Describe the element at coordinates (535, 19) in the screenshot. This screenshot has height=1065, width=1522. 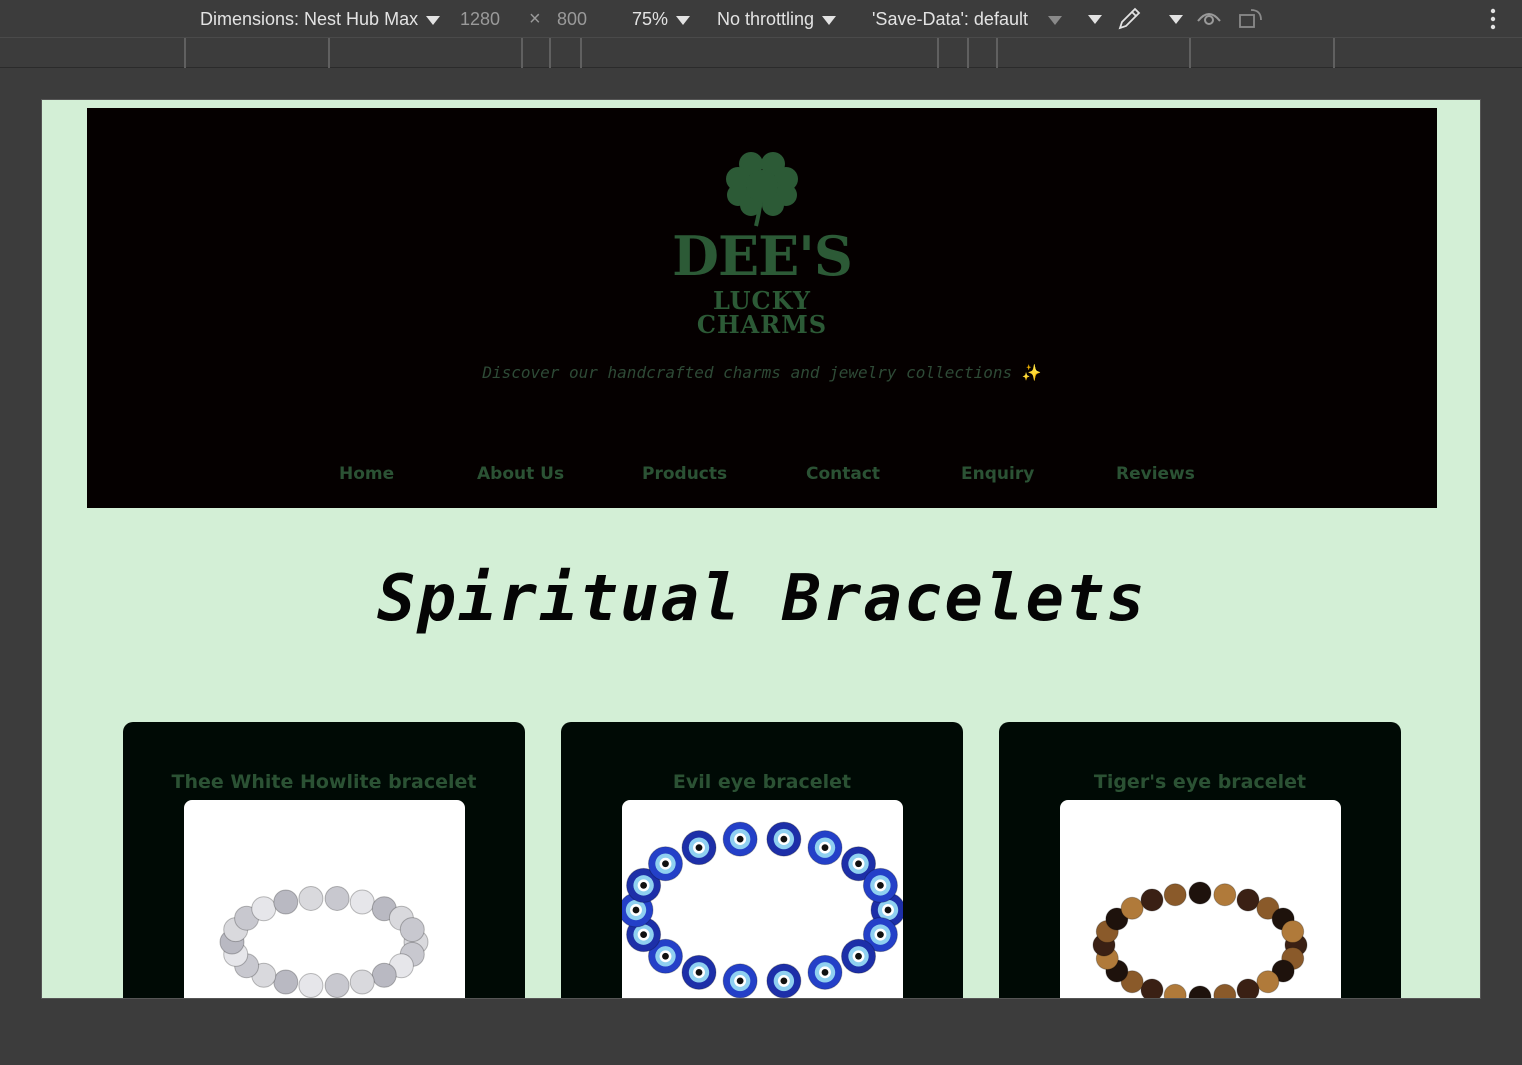
I see `dimension-times: ×` at that location.